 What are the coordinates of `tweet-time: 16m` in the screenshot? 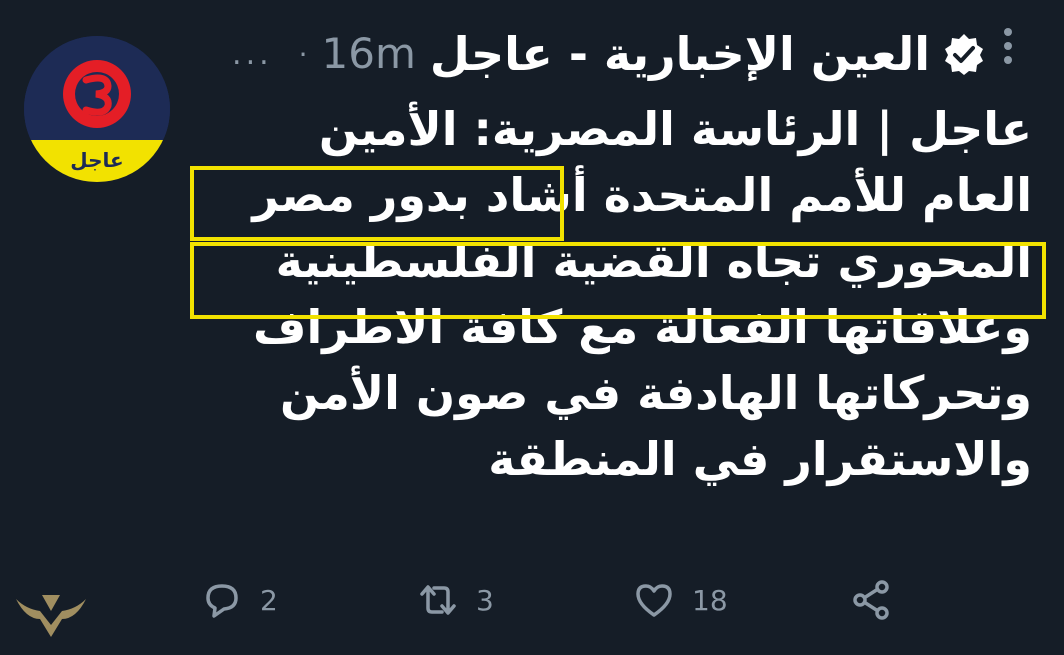 It's located at (369, 54).